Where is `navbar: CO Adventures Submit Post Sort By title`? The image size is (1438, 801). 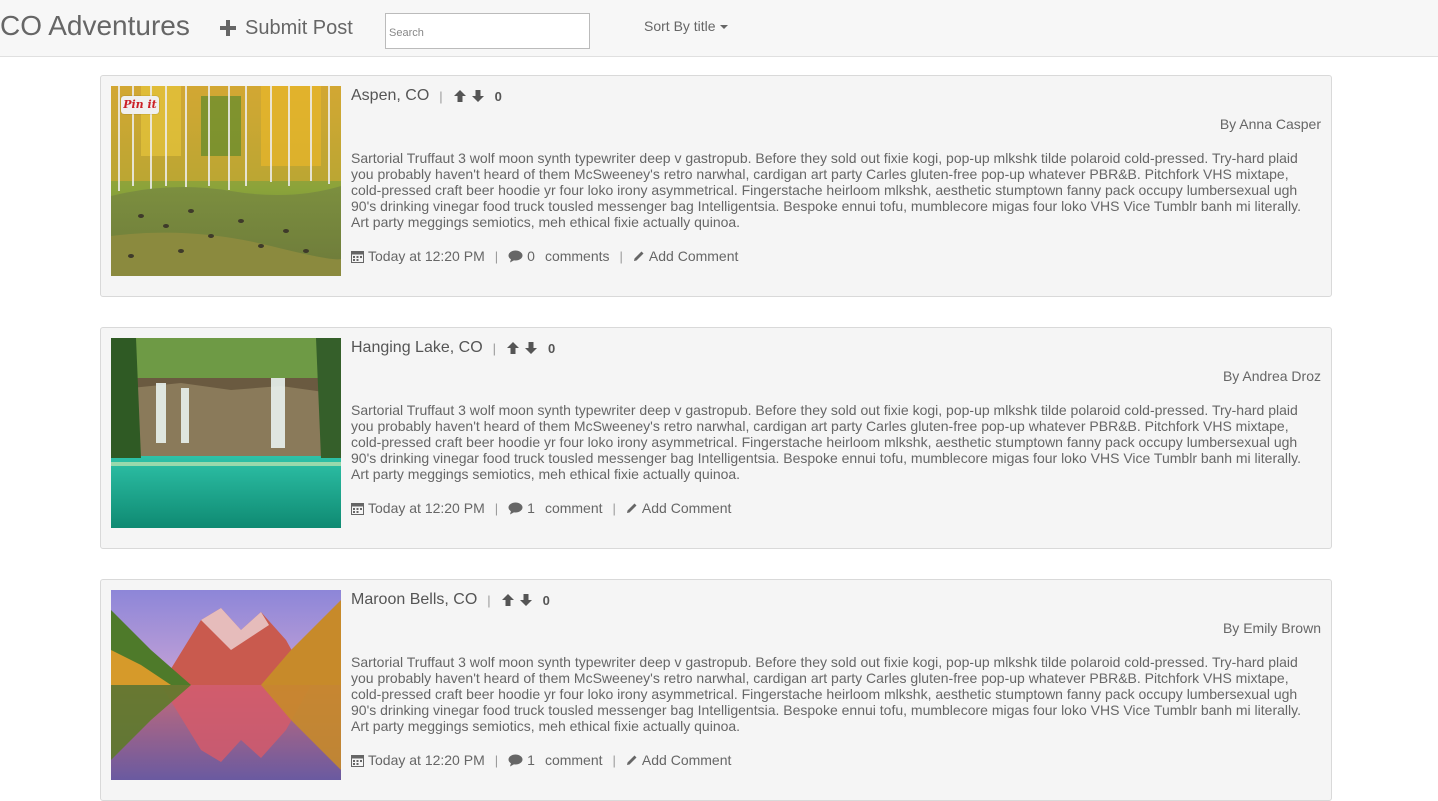
navbar: CO Adventures Submit Post Sort By title is located at coordinates (719, 28).